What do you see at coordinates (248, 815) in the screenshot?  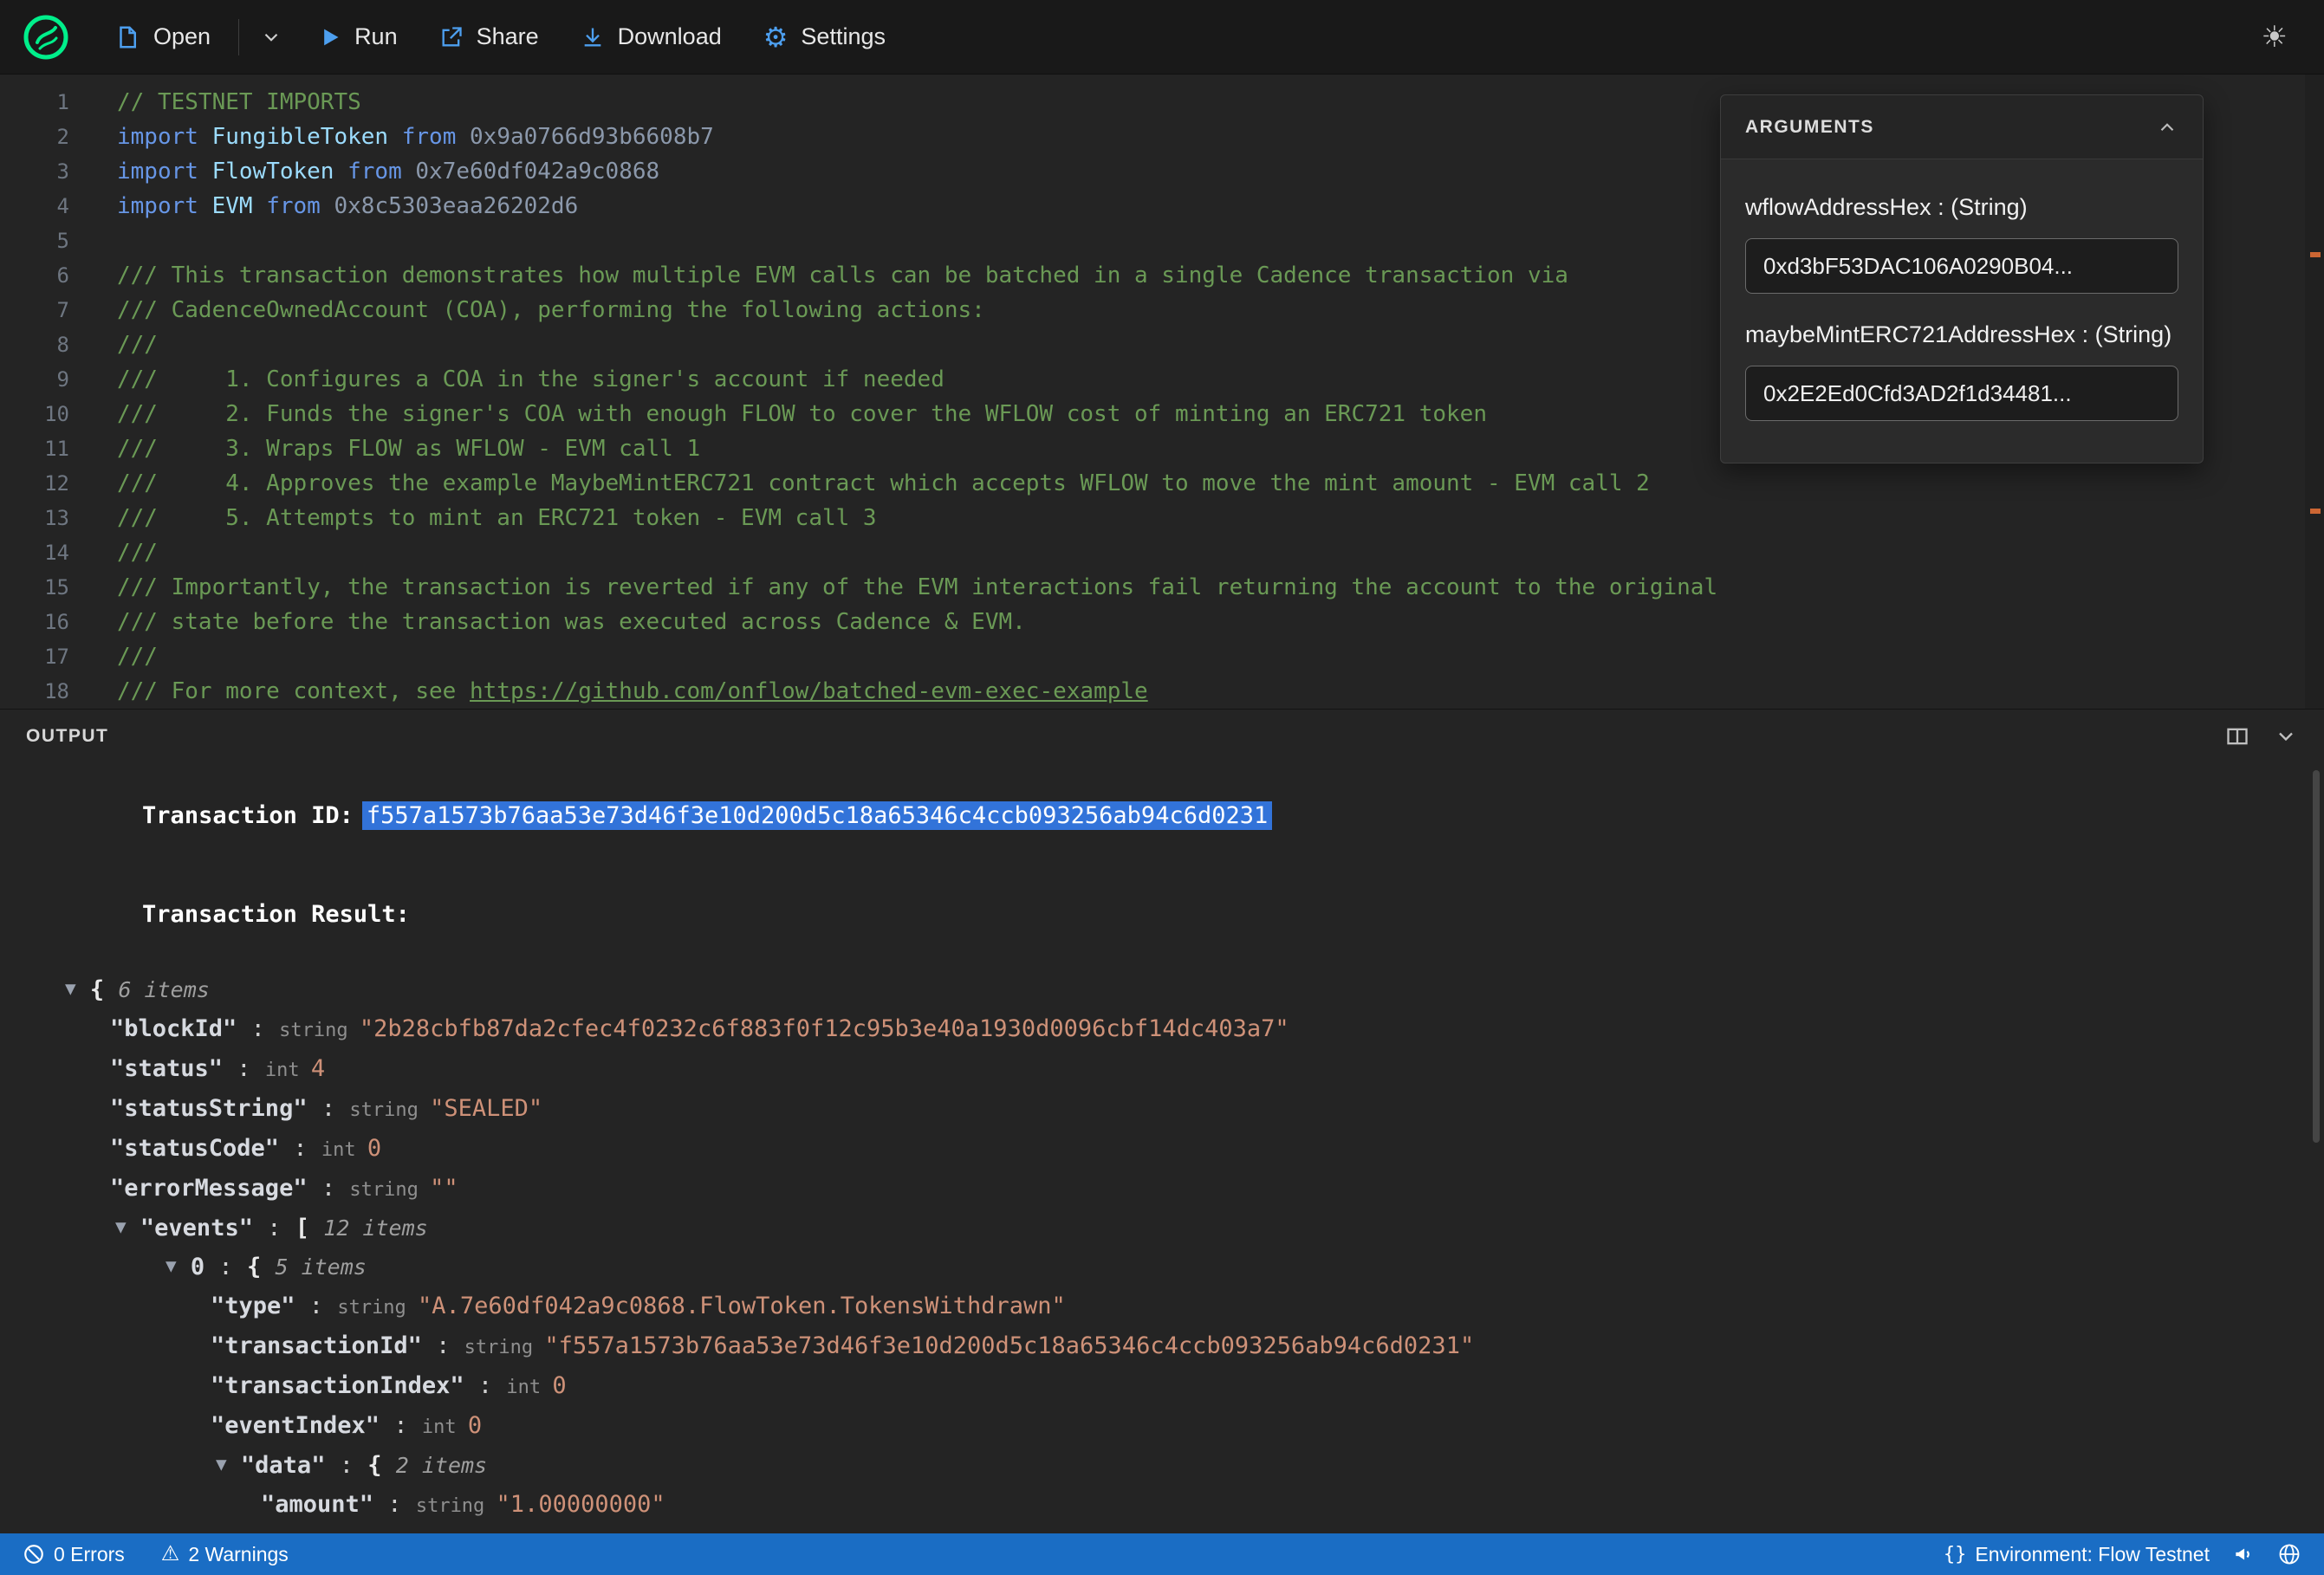 I see `transaction-id-label: Transaction ID:` at bounding box center [248, 815].